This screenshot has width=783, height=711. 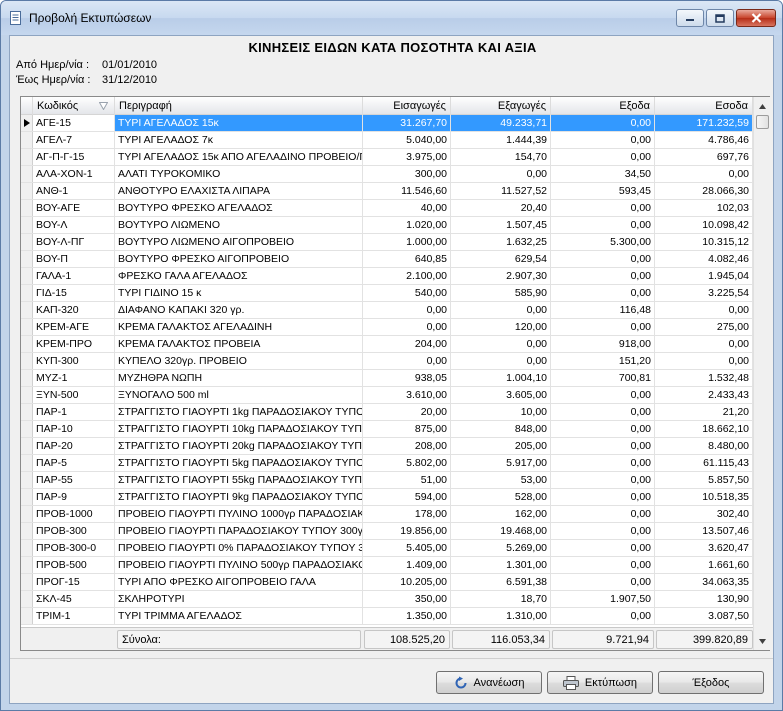 I want to click on cell-code: ΚΡΕΜ-ΑΓΕ, so click(x=74, y=327).